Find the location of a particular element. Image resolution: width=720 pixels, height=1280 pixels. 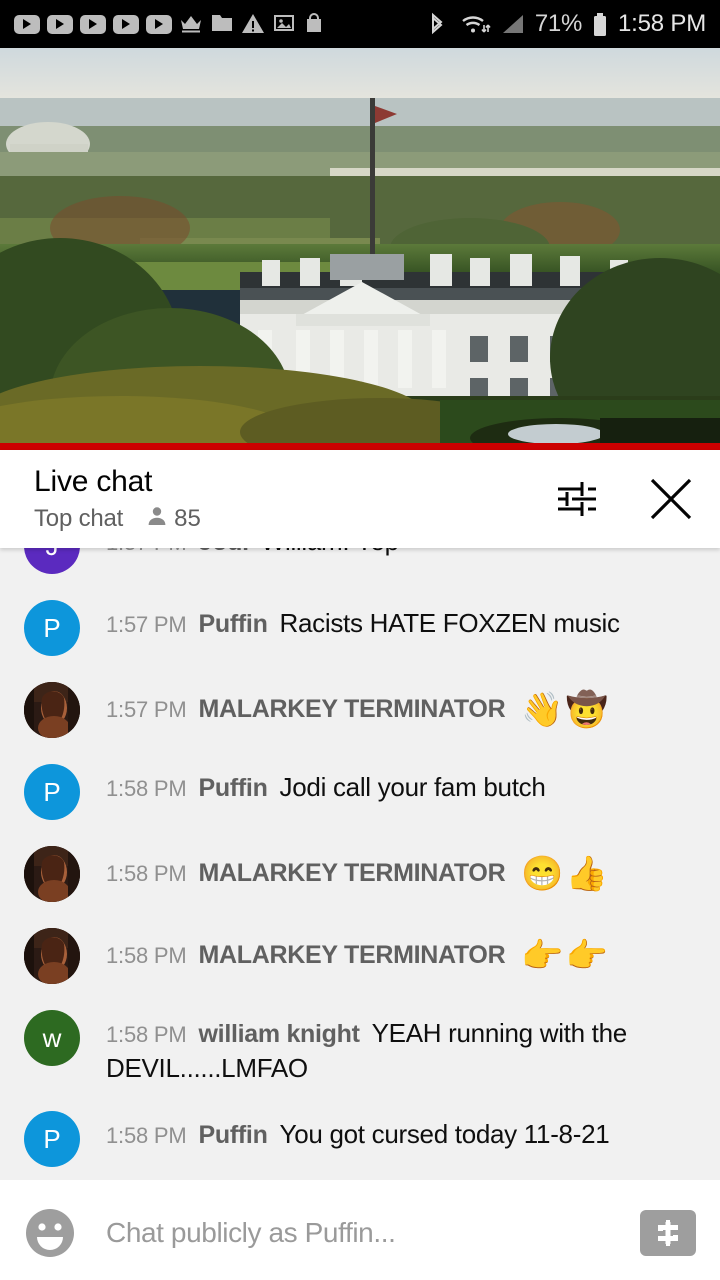

chat-message-row: 1:58 PM MALARKEY TERMINATOR 👉👉 is located at coordinates (360, 956).